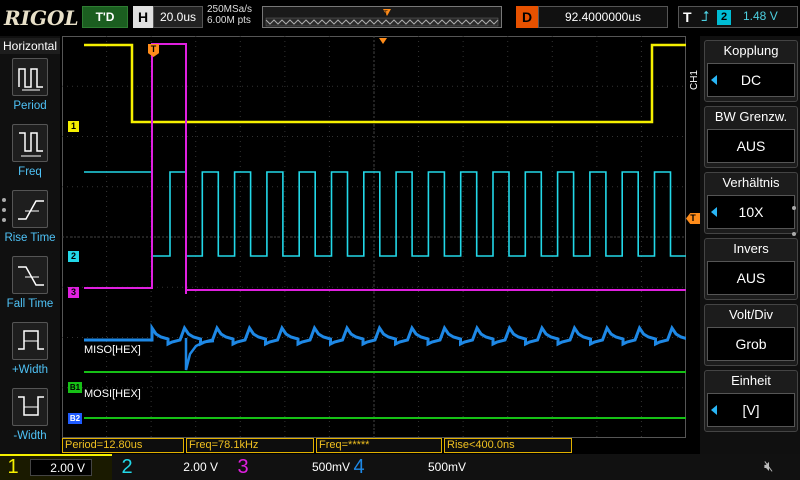  Describe the element at coordinates (290, 467) in the screenshot. I see `ch3-status: 3 500mV` at that location.